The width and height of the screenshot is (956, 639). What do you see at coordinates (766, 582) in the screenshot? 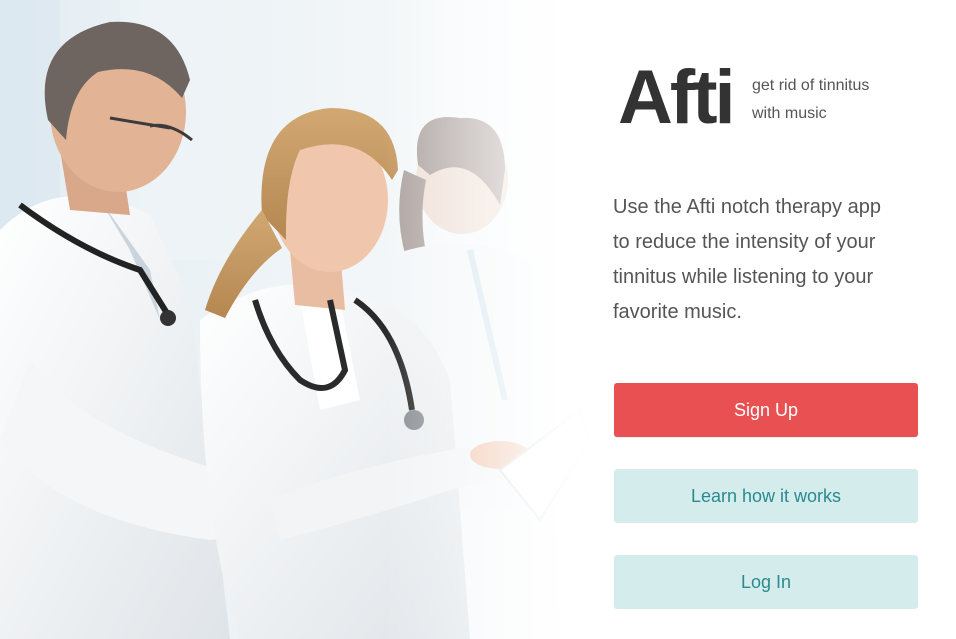
I see `log-in-button: Log In` at bounding box center [766, 582].